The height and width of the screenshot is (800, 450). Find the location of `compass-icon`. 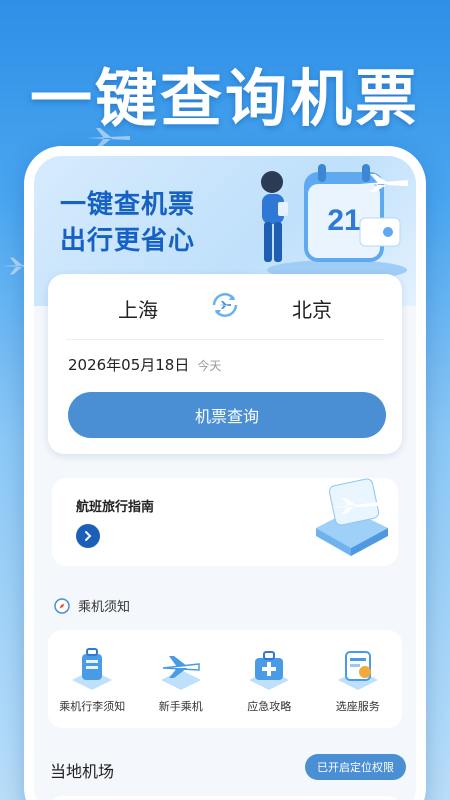

compass-icon is located at coordinates (62, 605).